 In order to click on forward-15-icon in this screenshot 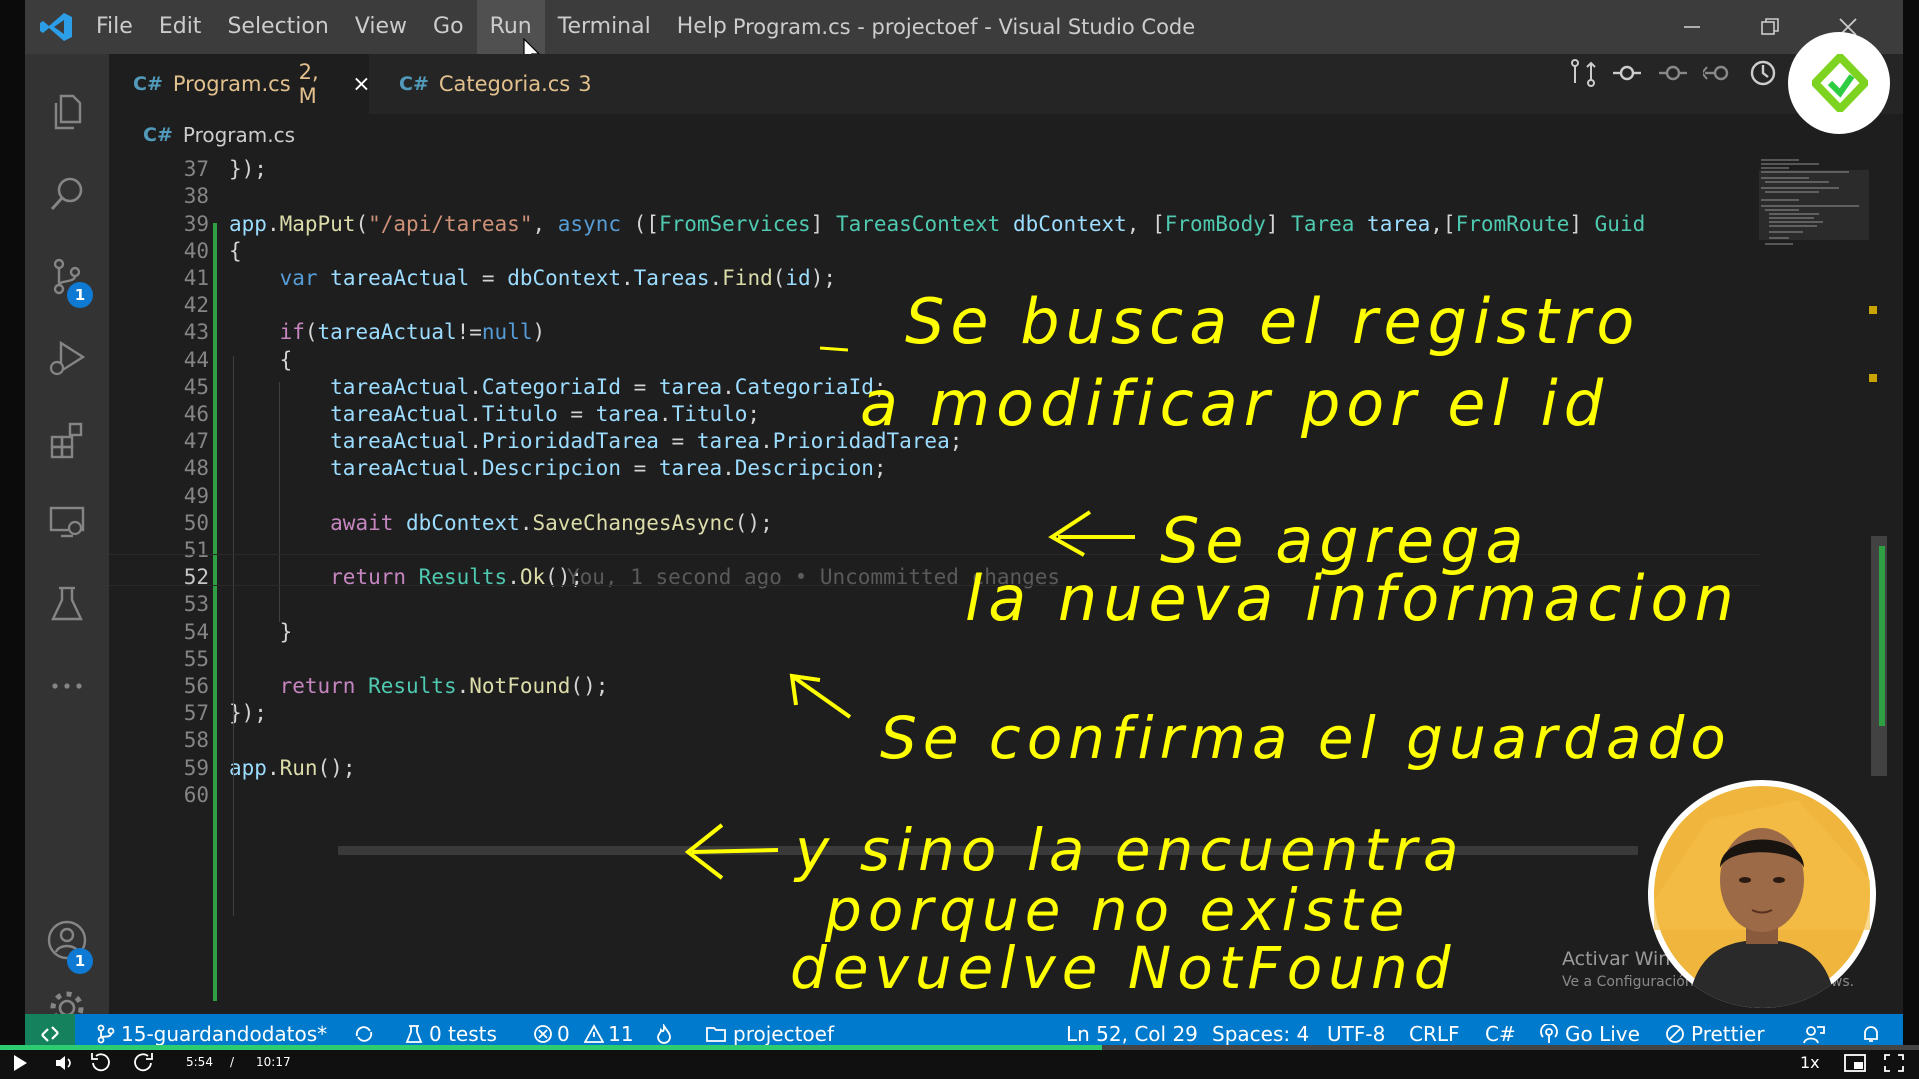, I will do `click(144, 1063)`.